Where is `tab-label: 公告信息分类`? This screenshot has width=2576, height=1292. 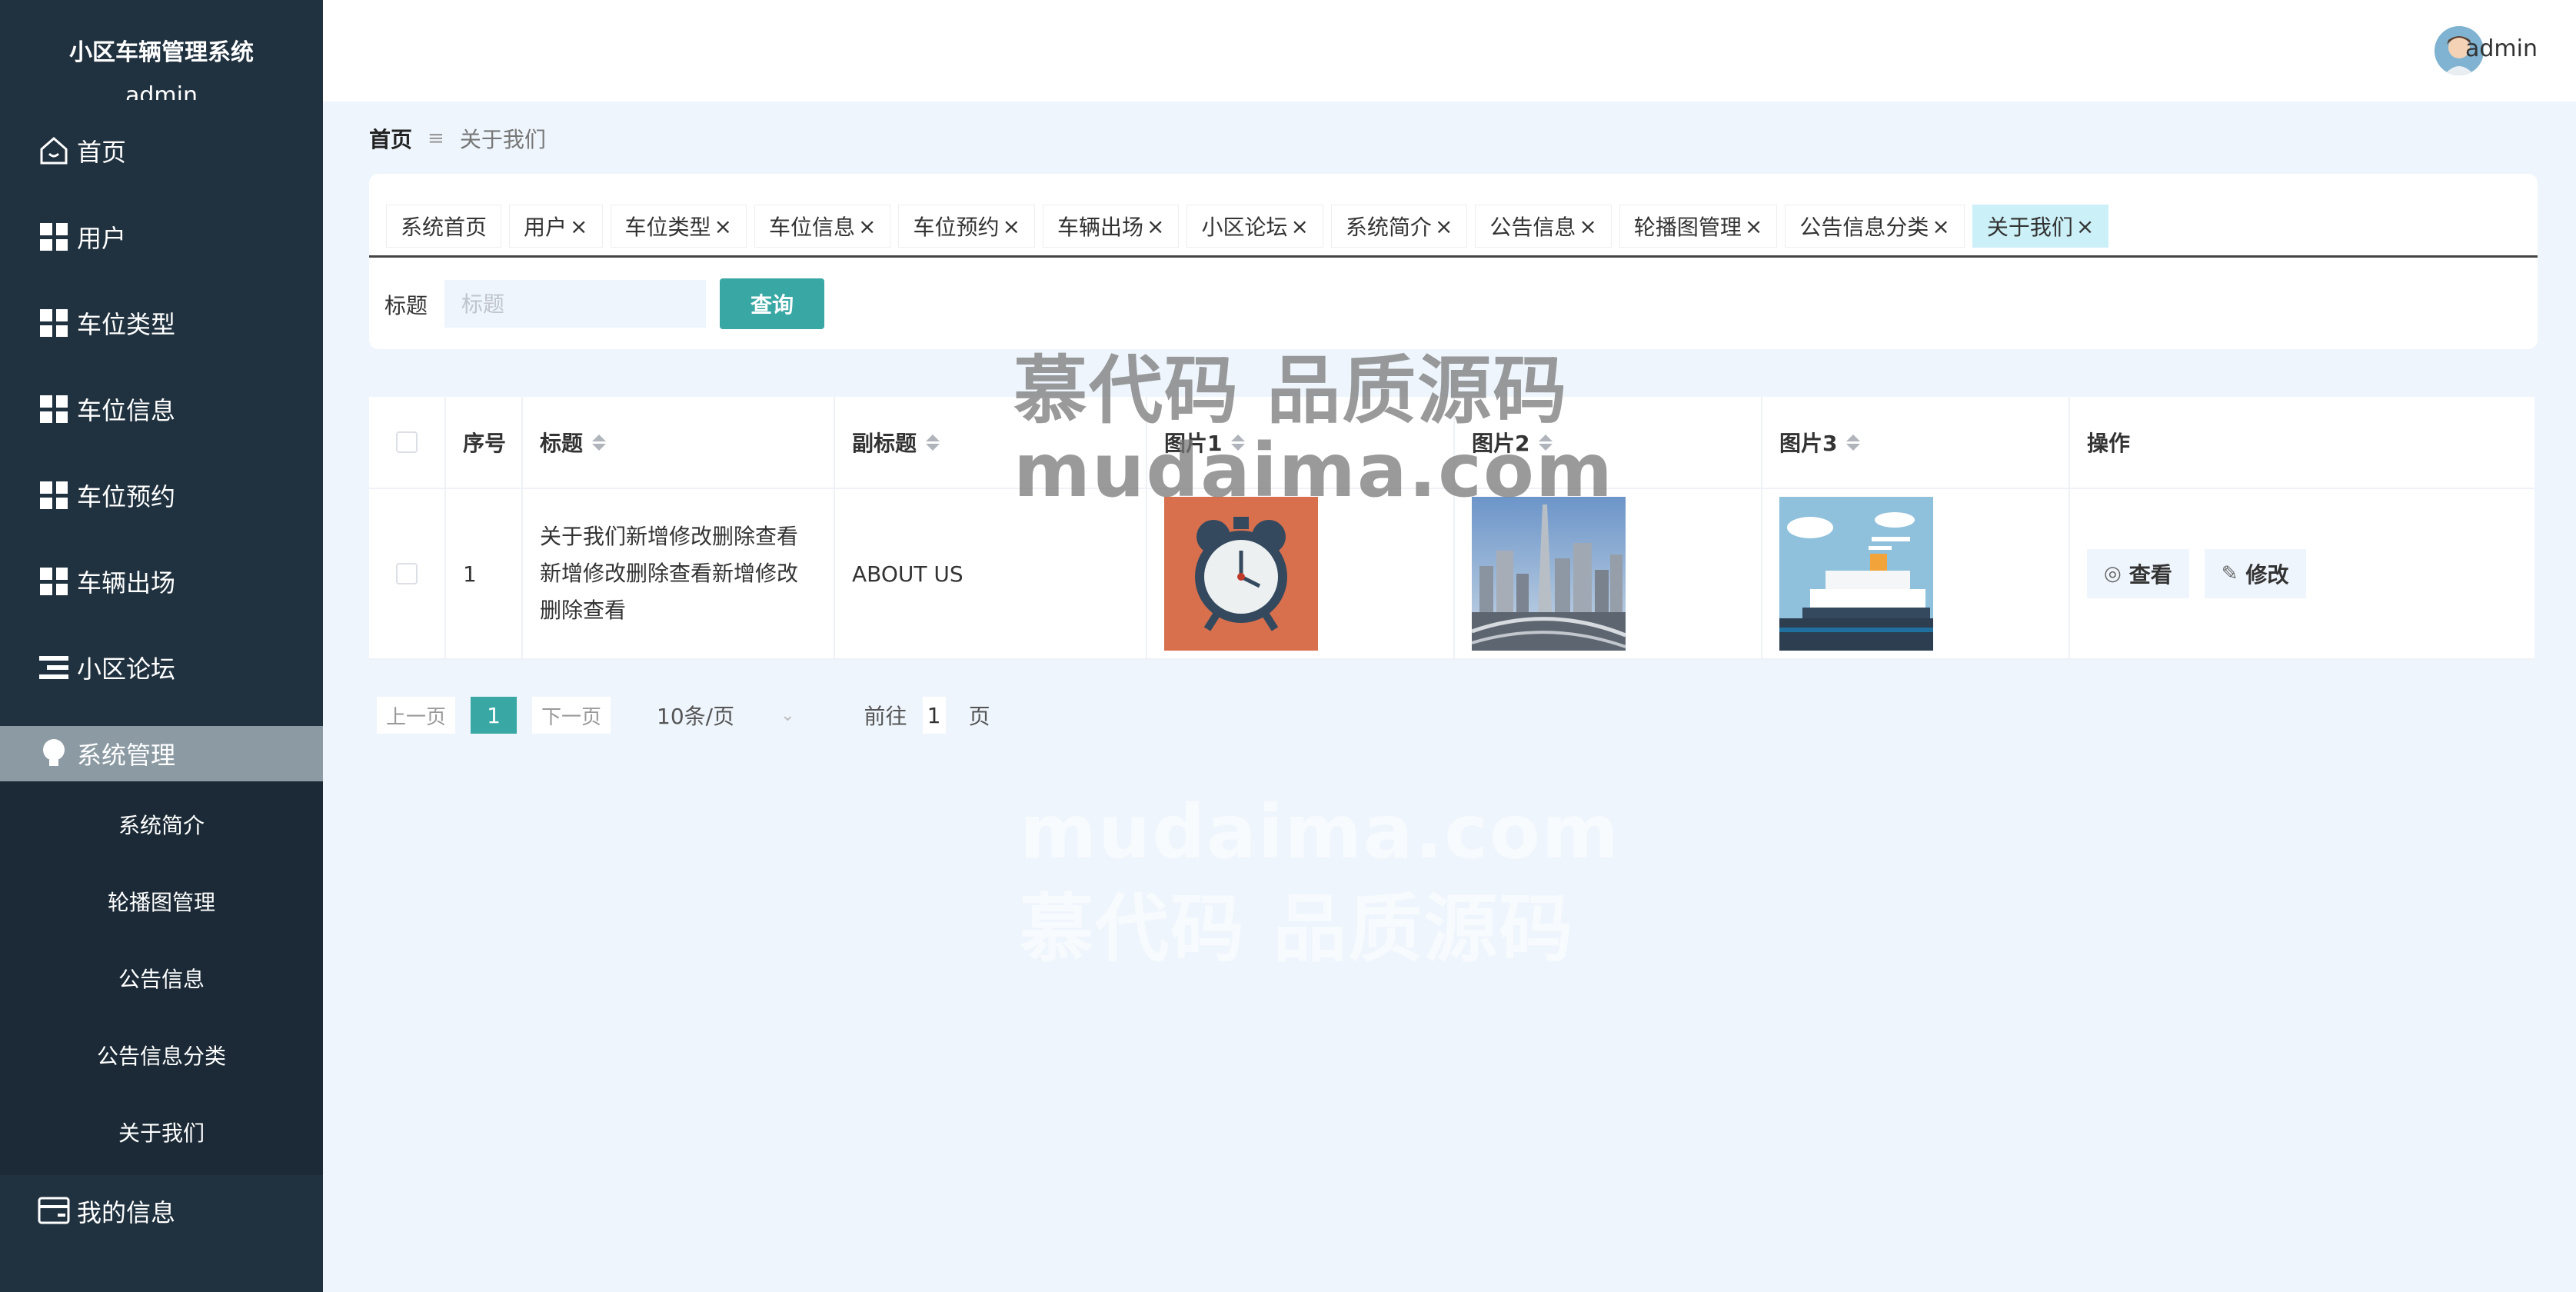 tab-label: 公告信息分类 is located at coordinates (1864, 227).